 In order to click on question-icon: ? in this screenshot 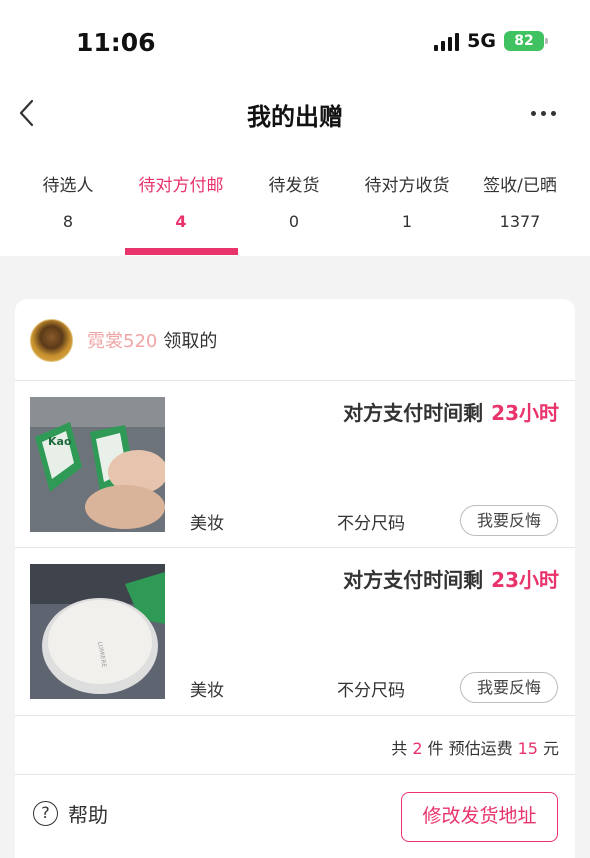, I will do `click(45, 813)`.